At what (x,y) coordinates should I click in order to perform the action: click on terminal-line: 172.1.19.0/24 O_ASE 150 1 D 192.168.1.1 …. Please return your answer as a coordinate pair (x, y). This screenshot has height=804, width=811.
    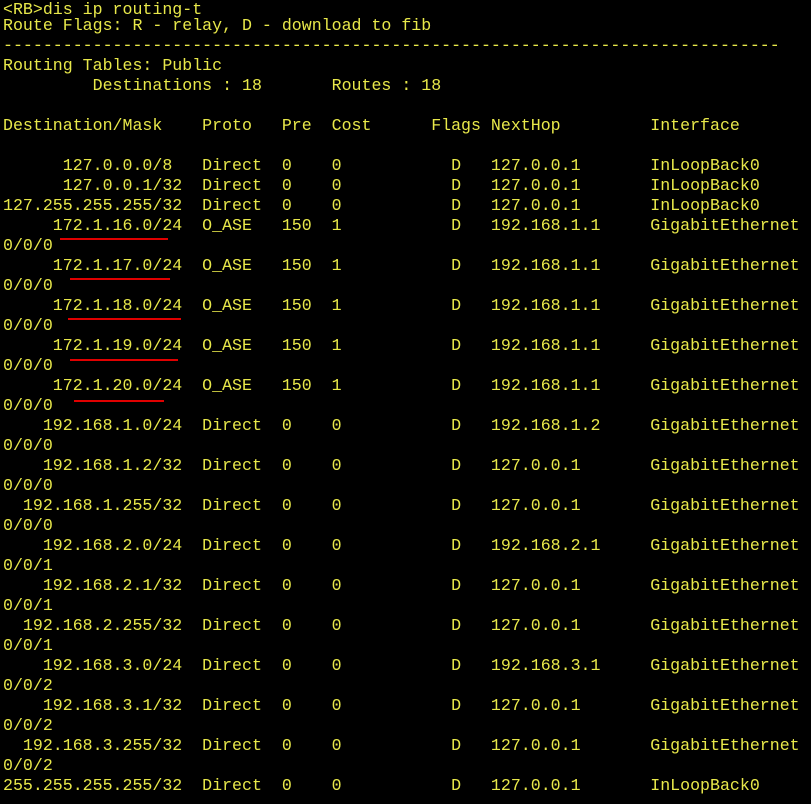
    Looking at the image, I should click on (401, 345).